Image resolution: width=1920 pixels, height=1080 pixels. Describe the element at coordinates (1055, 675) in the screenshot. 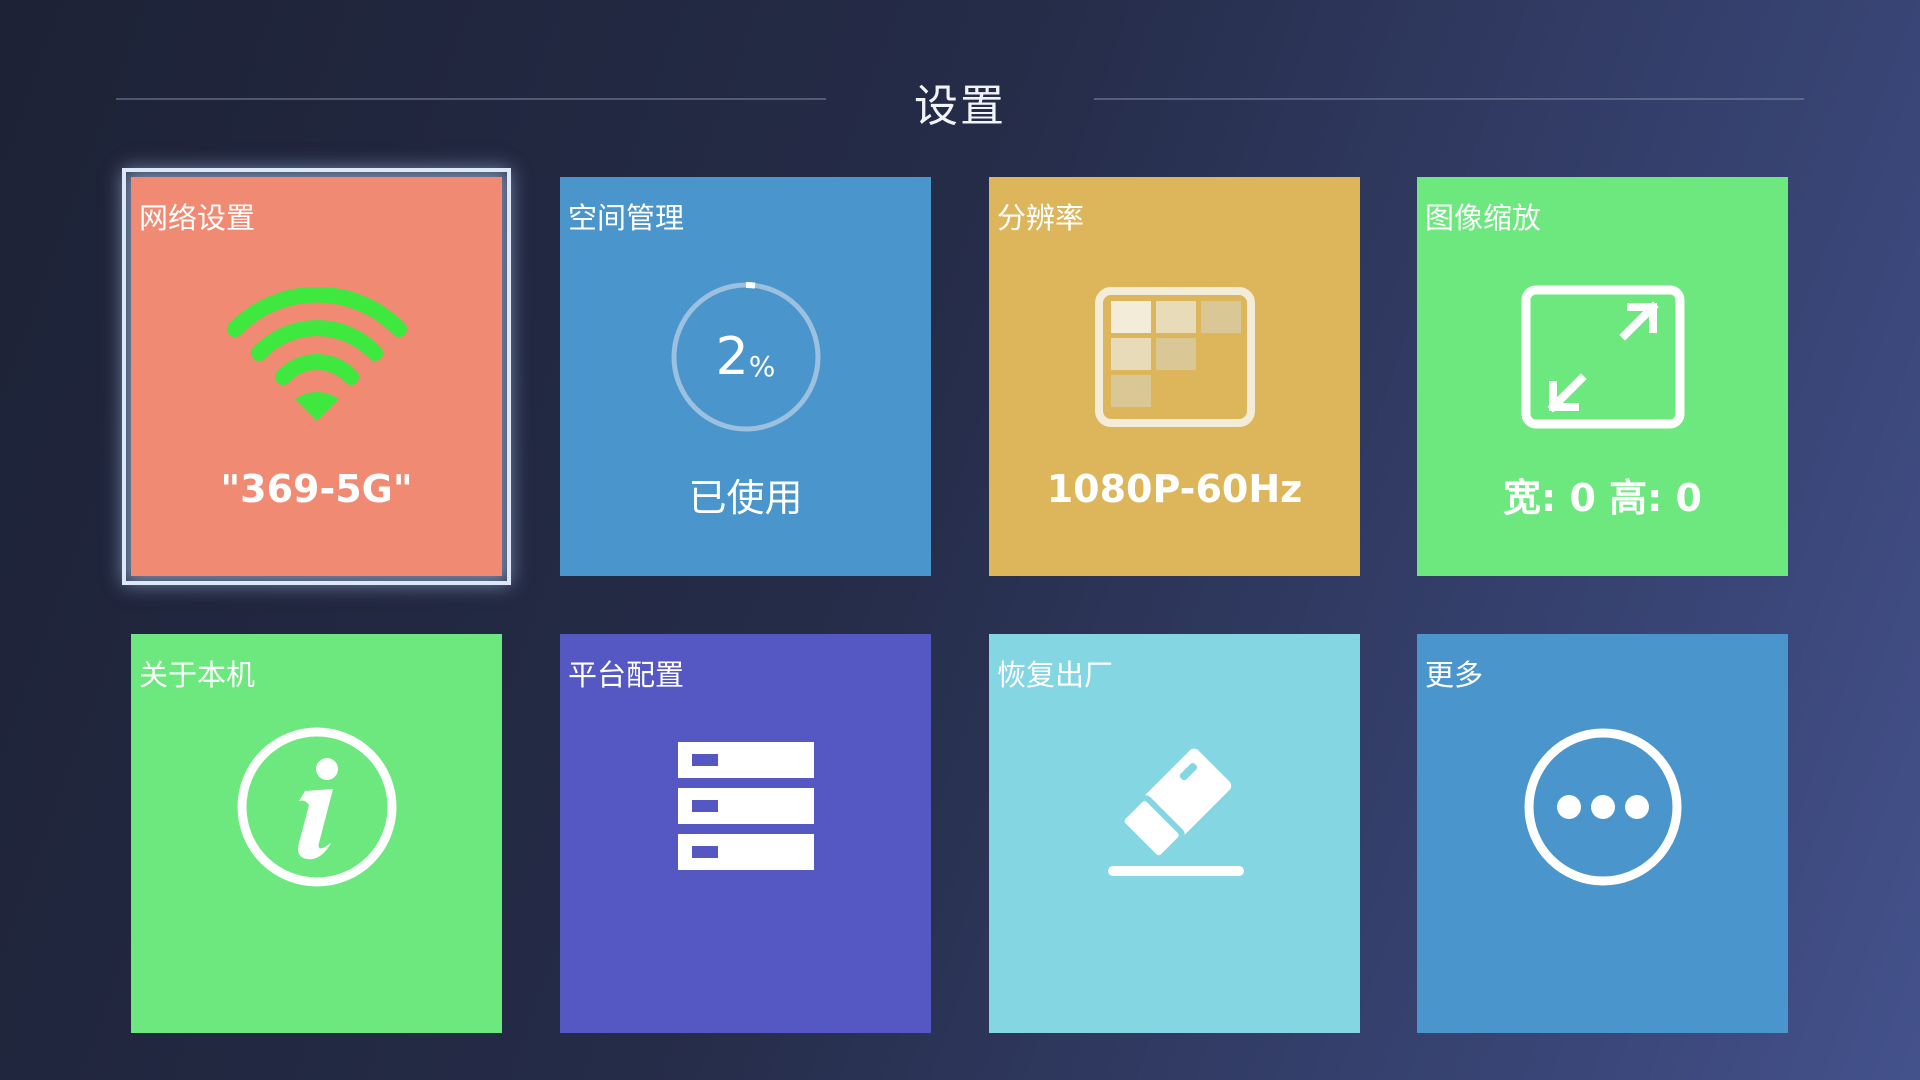

I see `tile-label: 恢复出厂` at that location.